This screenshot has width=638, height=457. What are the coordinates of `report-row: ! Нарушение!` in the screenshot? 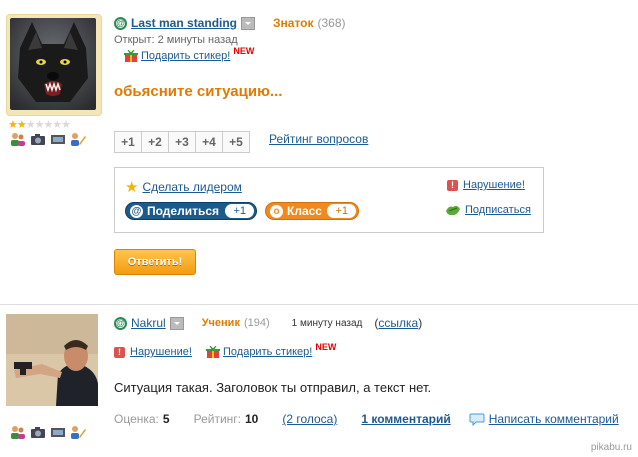 It's located at (486, 185).